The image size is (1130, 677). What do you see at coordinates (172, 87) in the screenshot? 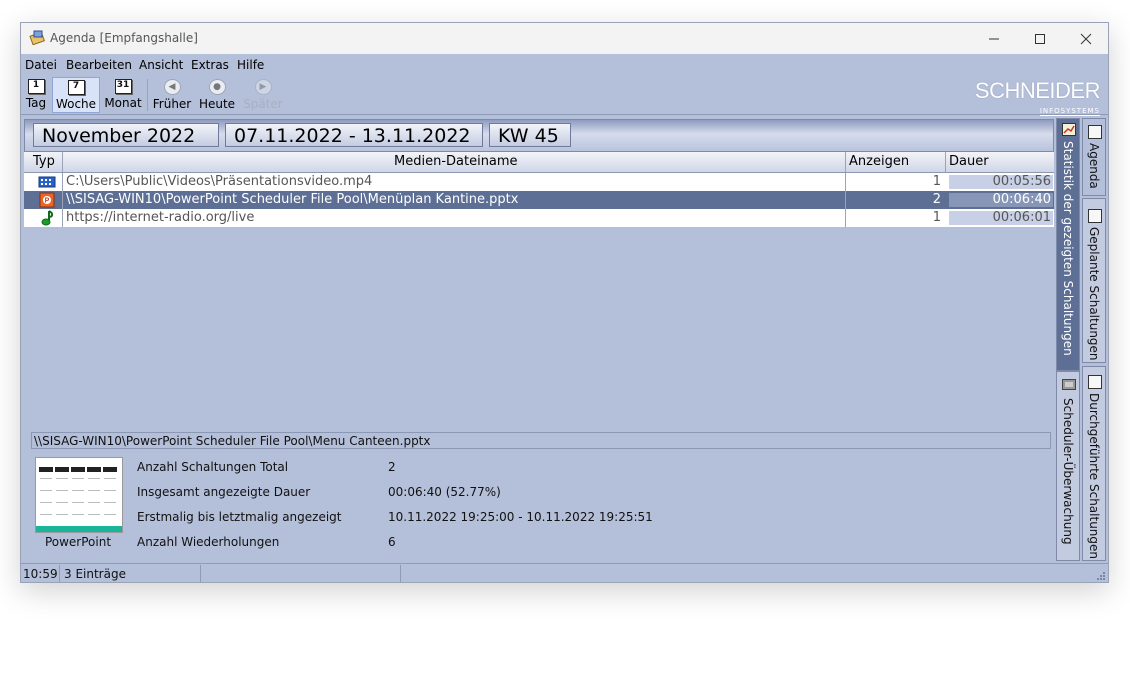
I see `arrow-left-icon: ◀` at bounding box center [172, 87].